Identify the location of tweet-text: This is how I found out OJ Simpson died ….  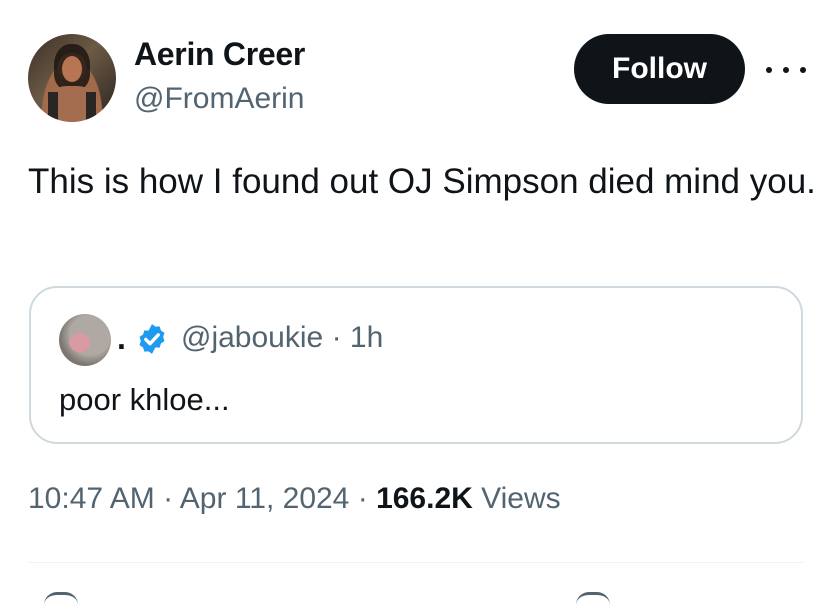
(422, 181).